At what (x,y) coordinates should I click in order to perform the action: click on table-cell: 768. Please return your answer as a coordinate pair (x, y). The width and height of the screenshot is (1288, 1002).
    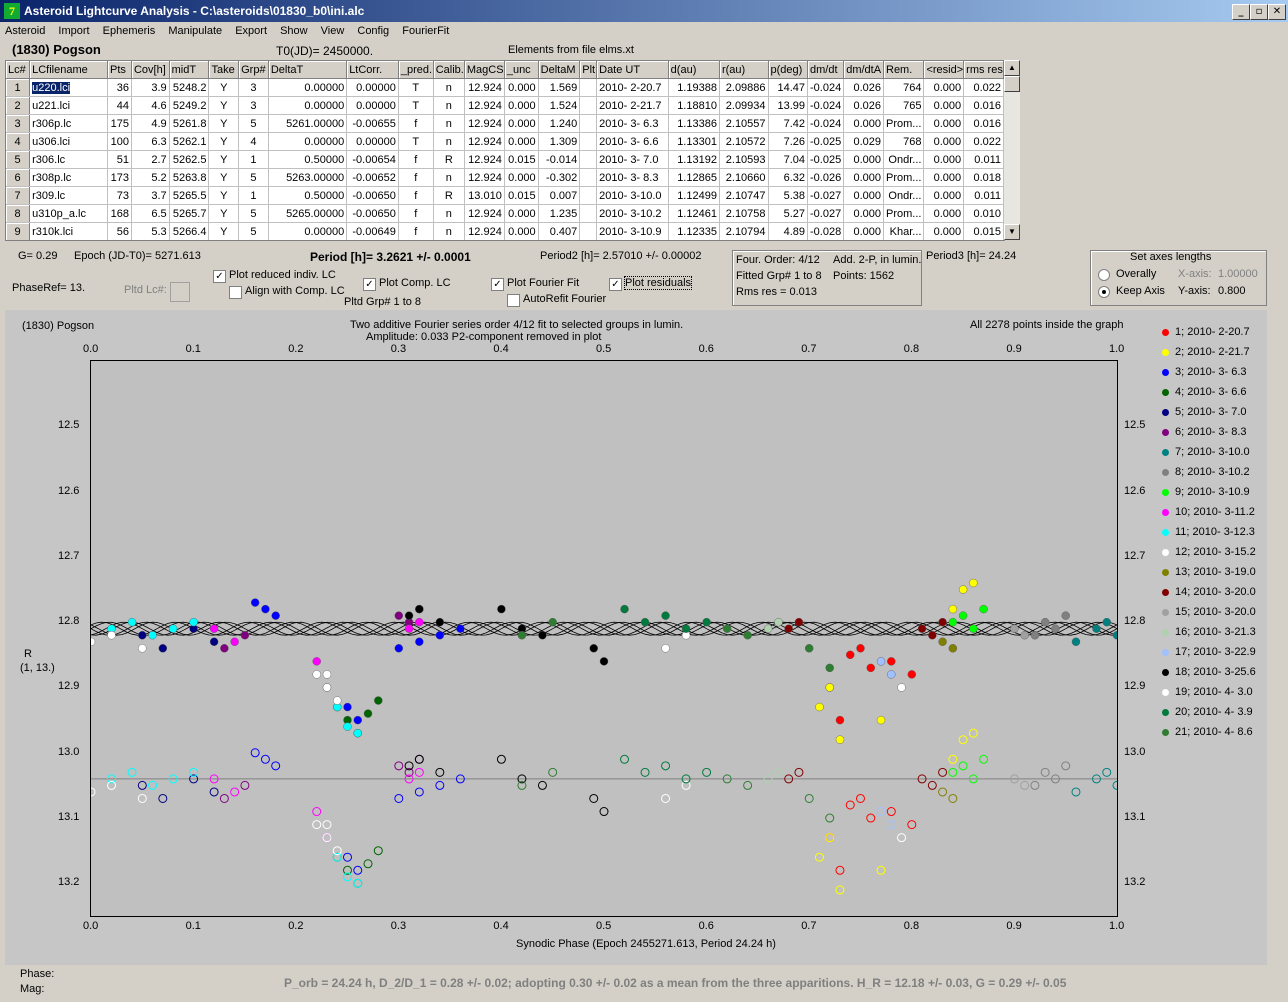
    Looking at the image, I should click on (904, 141).